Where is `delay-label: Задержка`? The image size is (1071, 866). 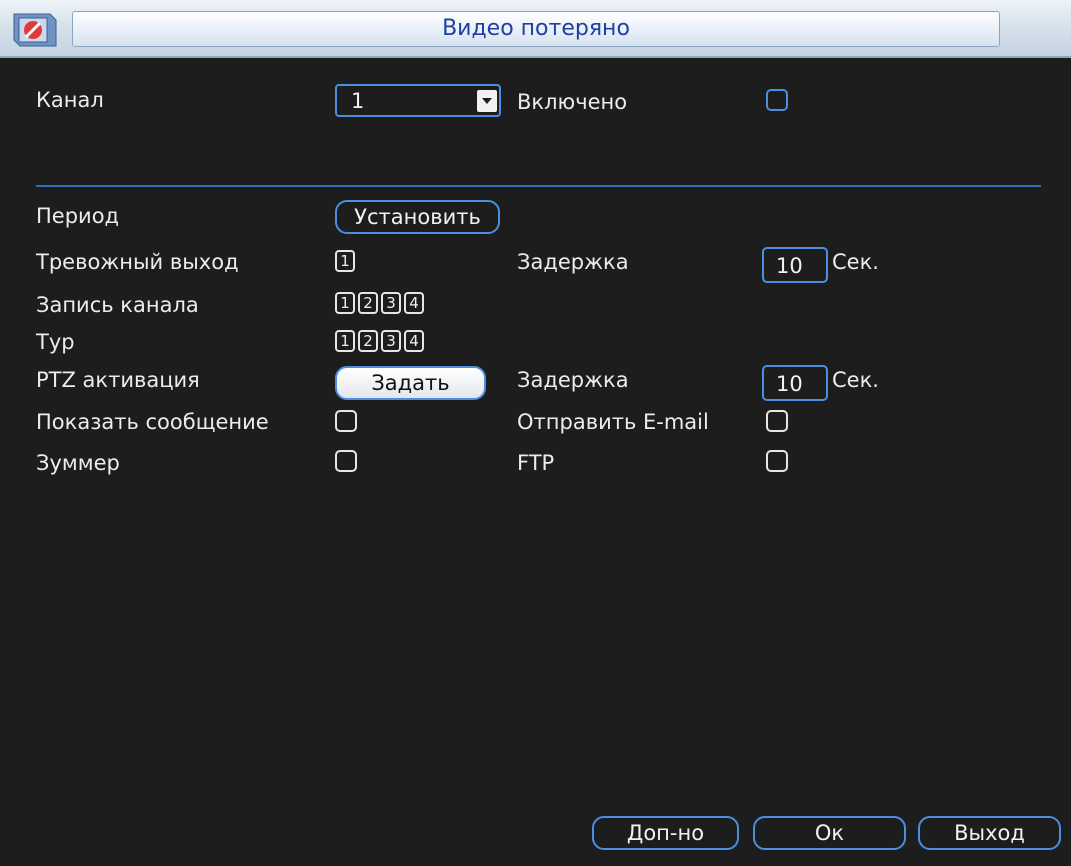
delay-label: Задержка is located at coordinates (573, 262).